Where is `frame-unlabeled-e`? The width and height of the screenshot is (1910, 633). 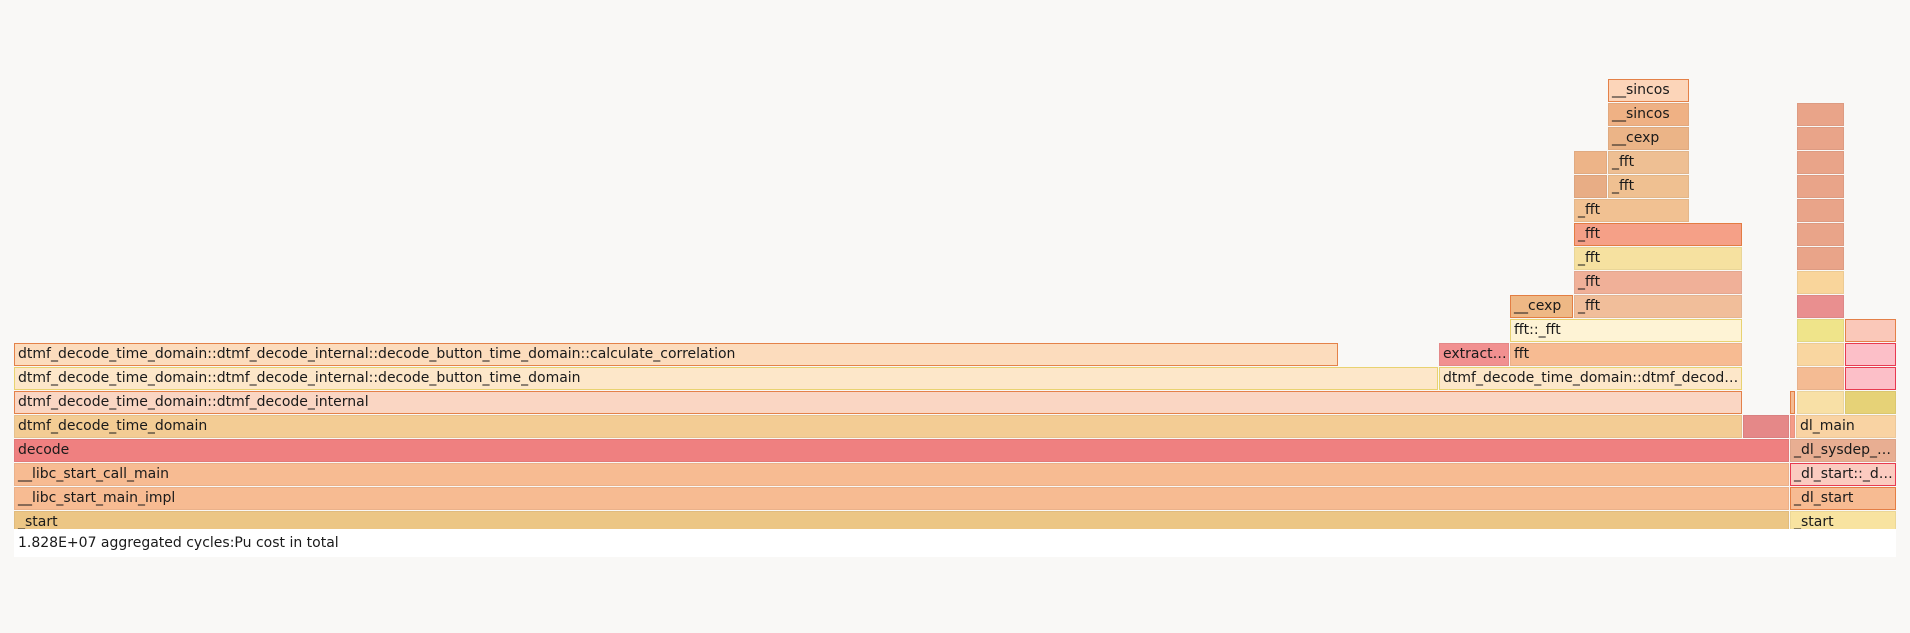 frame-unlabeled-e is located at coordinates (1870, 402).